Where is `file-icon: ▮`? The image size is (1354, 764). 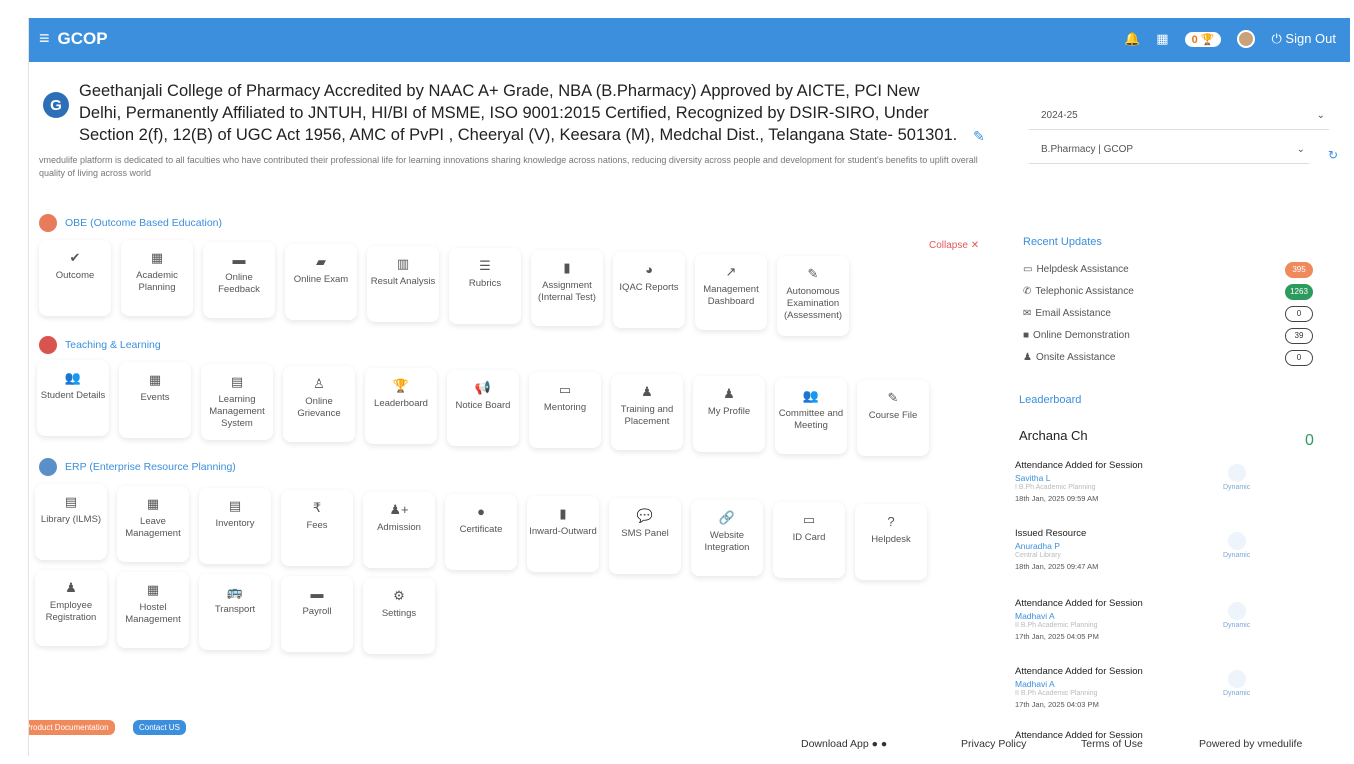 file-icon: ▮ is located at coordinates (563, 513).